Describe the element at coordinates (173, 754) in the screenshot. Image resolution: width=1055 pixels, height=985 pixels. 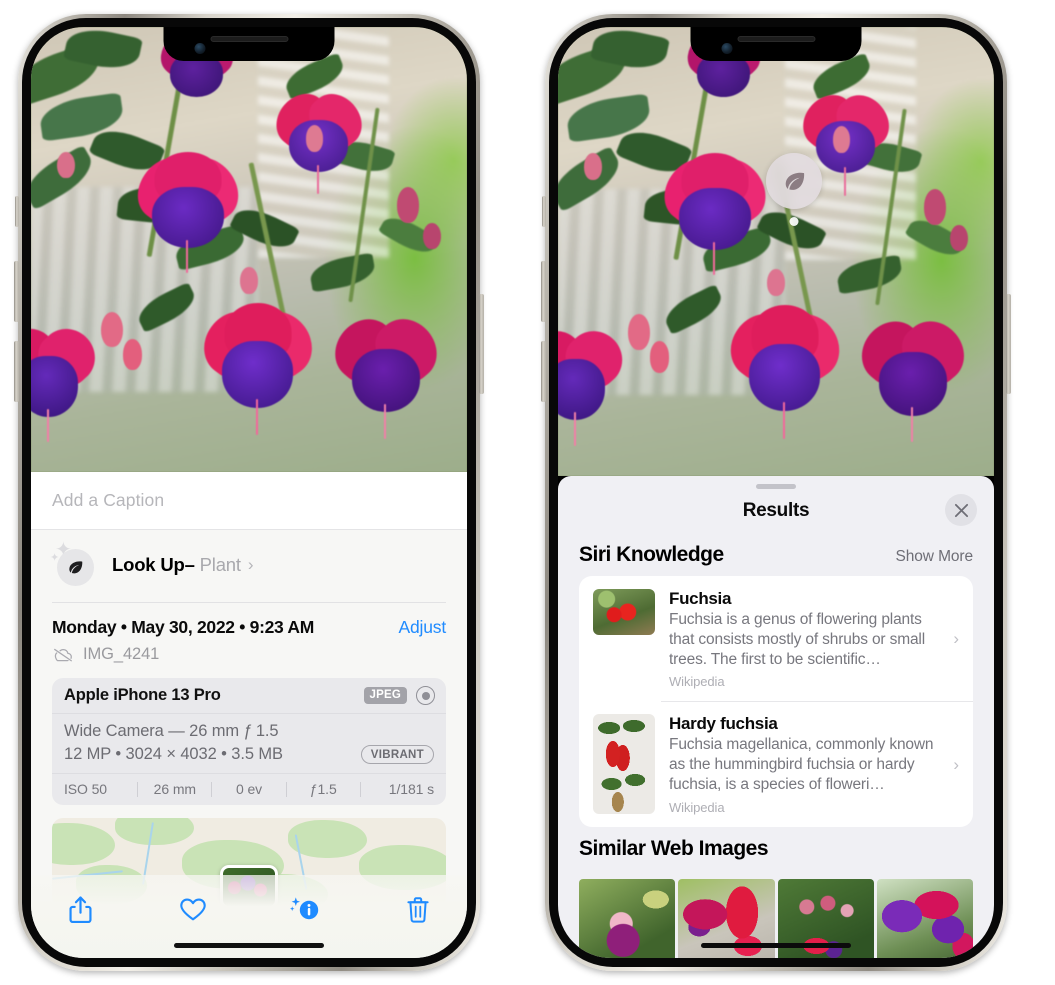
I see `camera-specs-line: 12 MP • 3024 × 4032 • 3.5 MB` at that location.